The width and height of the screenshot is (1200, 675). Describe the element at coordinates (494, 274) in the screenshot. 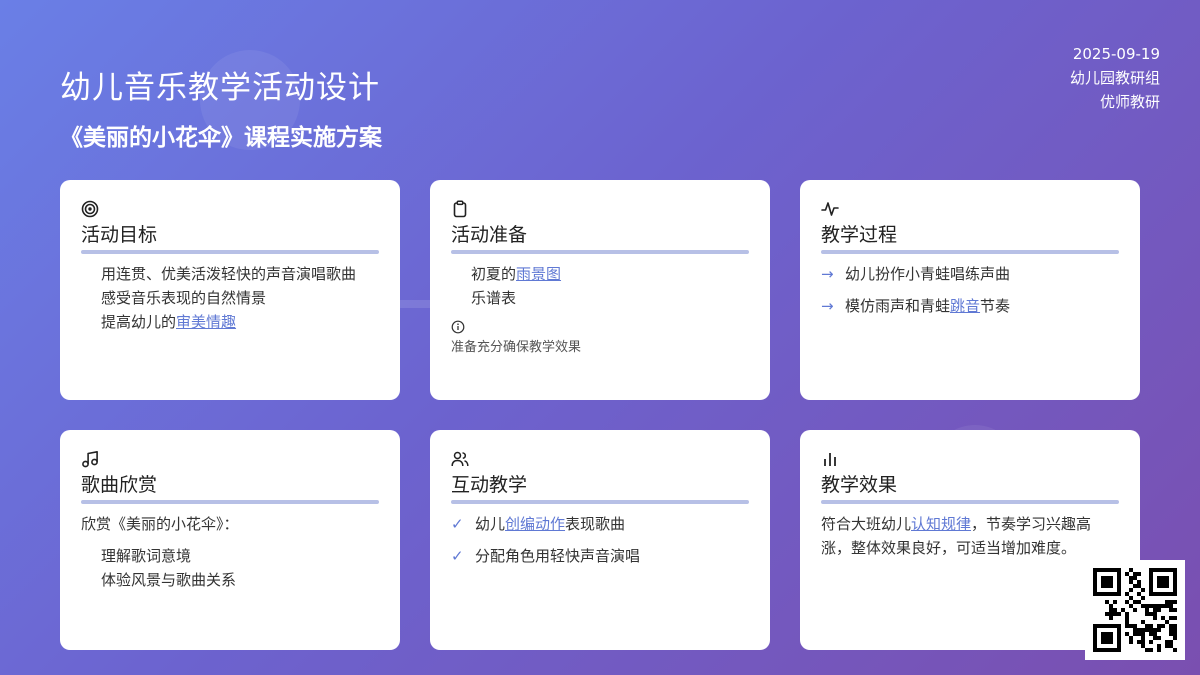

I see `item-text: 初夏的` at that location.